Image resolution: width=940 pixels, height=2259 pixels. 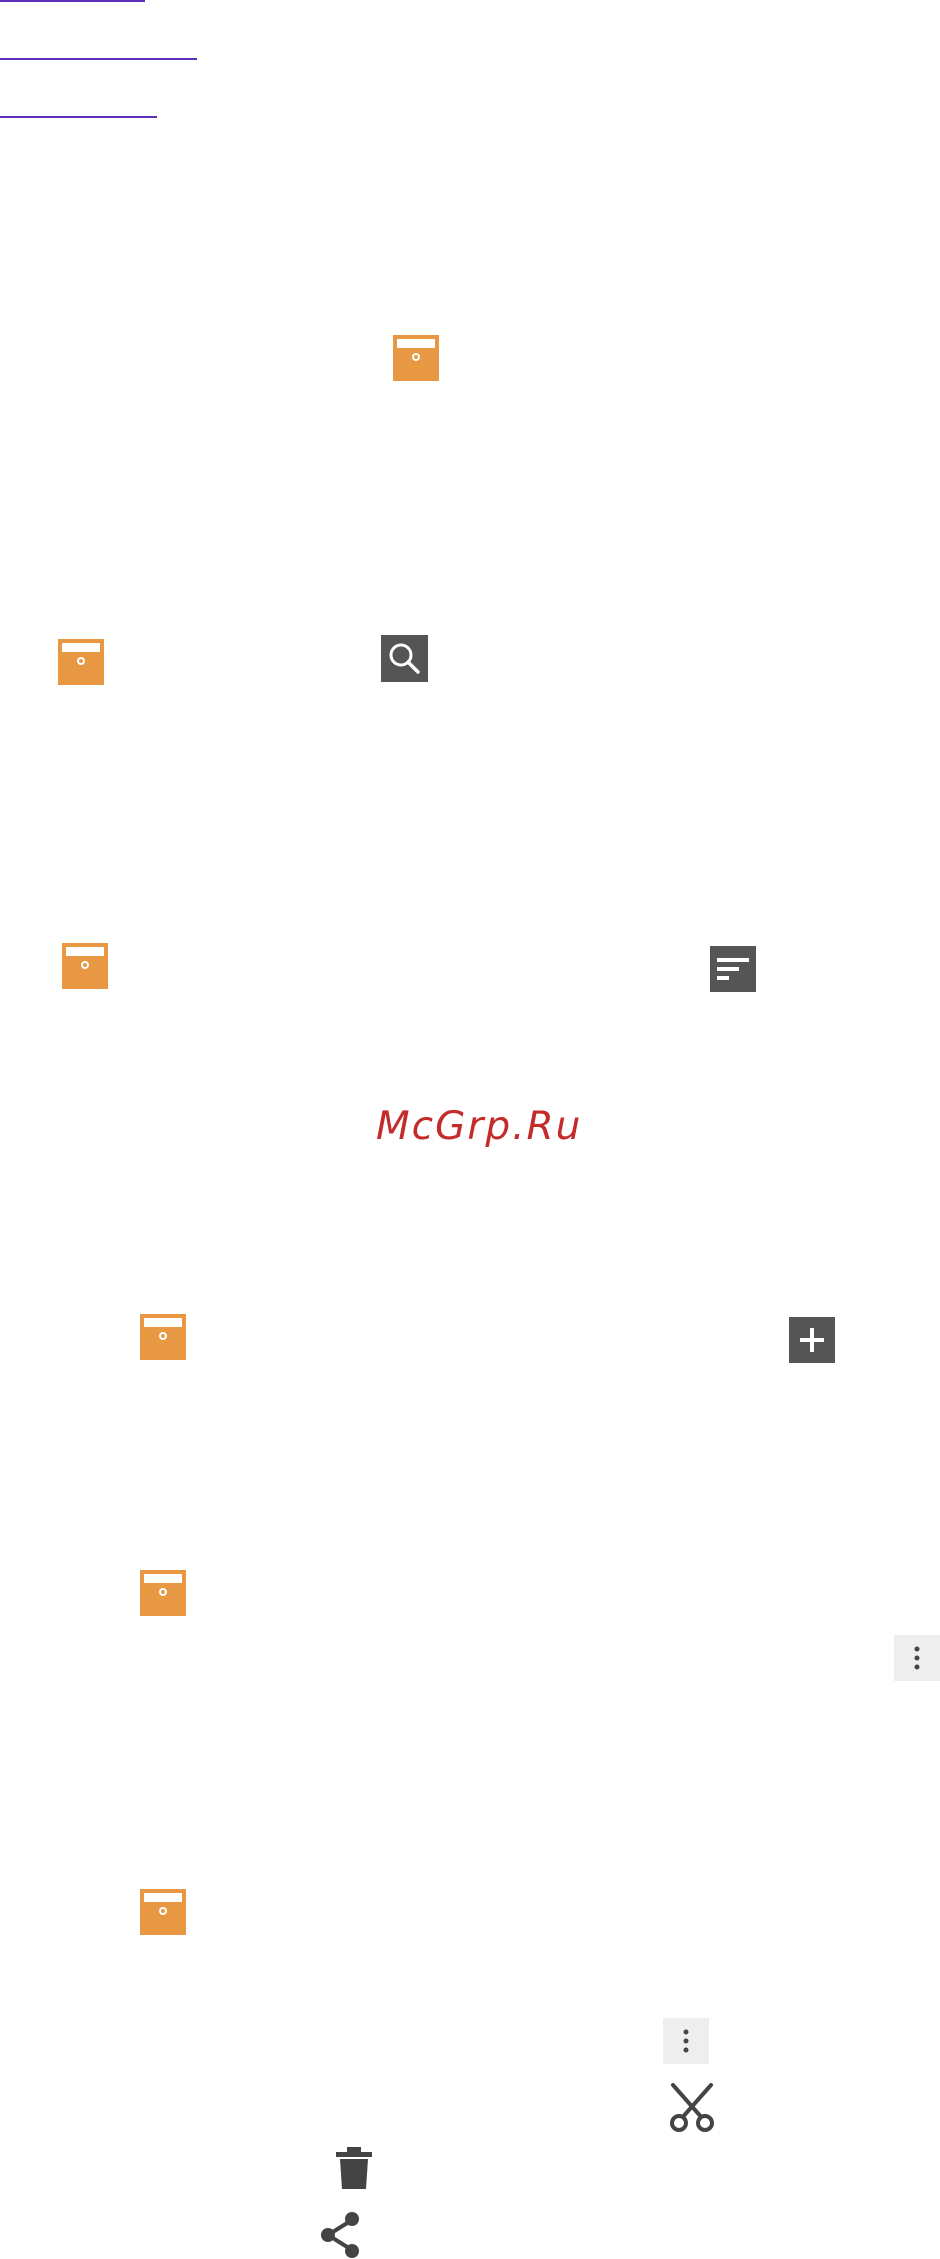 I want to click on share-icon, so click(x=341, y=2234).